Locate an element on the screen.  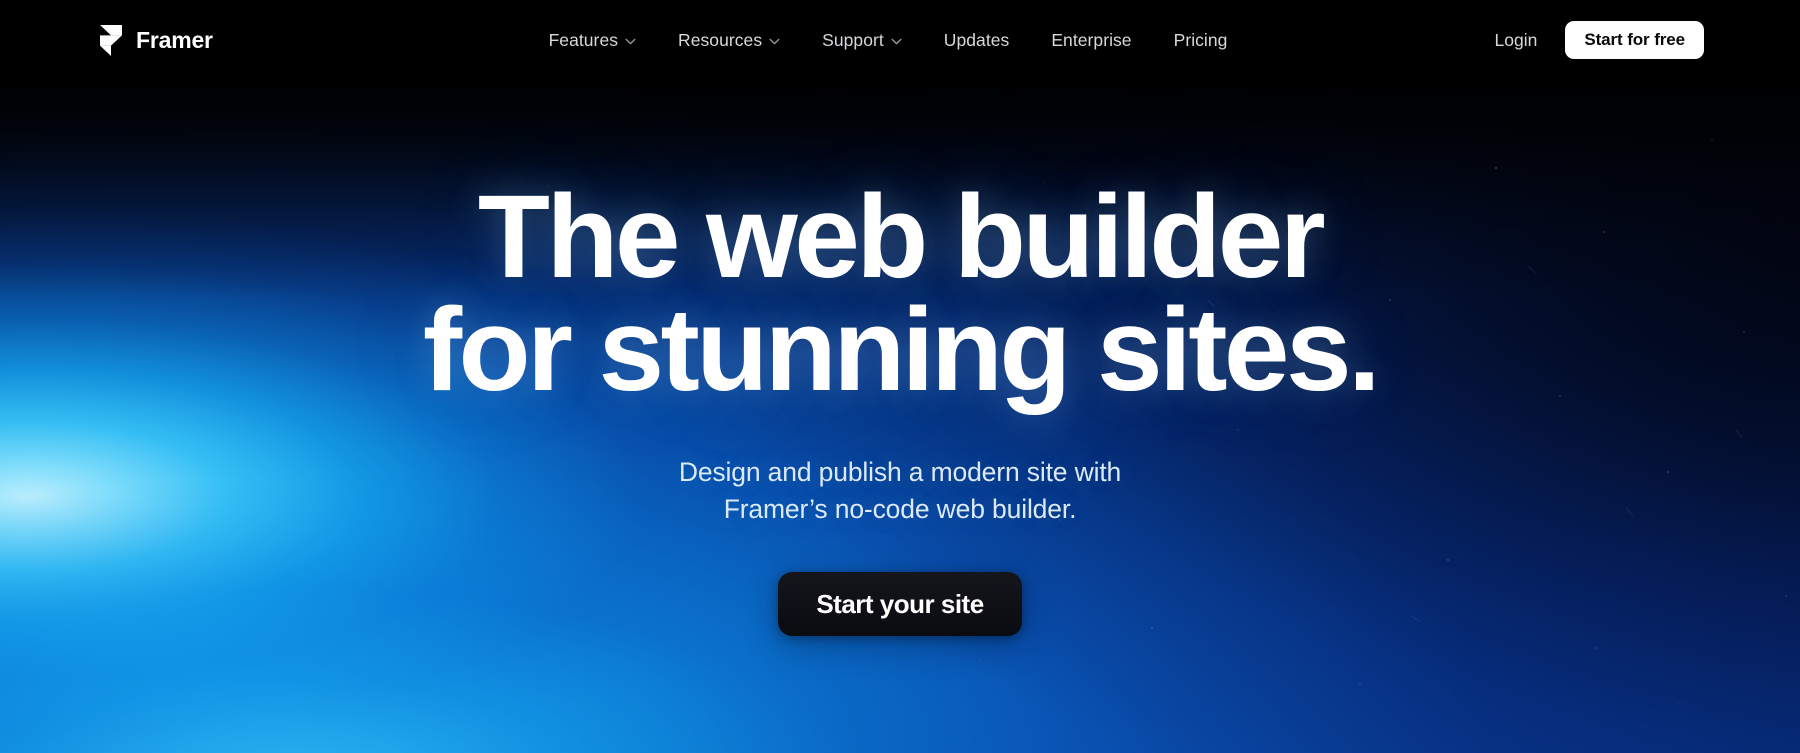
hero-subtitle-line-1: Design and publish a modern site with is located at coordinates (900, 471).